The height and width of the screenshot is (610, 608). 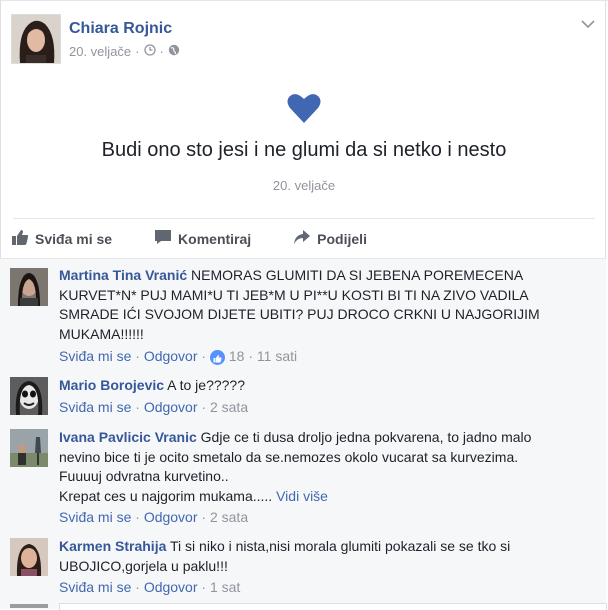 I want to click on see-more-link: Vidi više, so click(x=302, y=496).